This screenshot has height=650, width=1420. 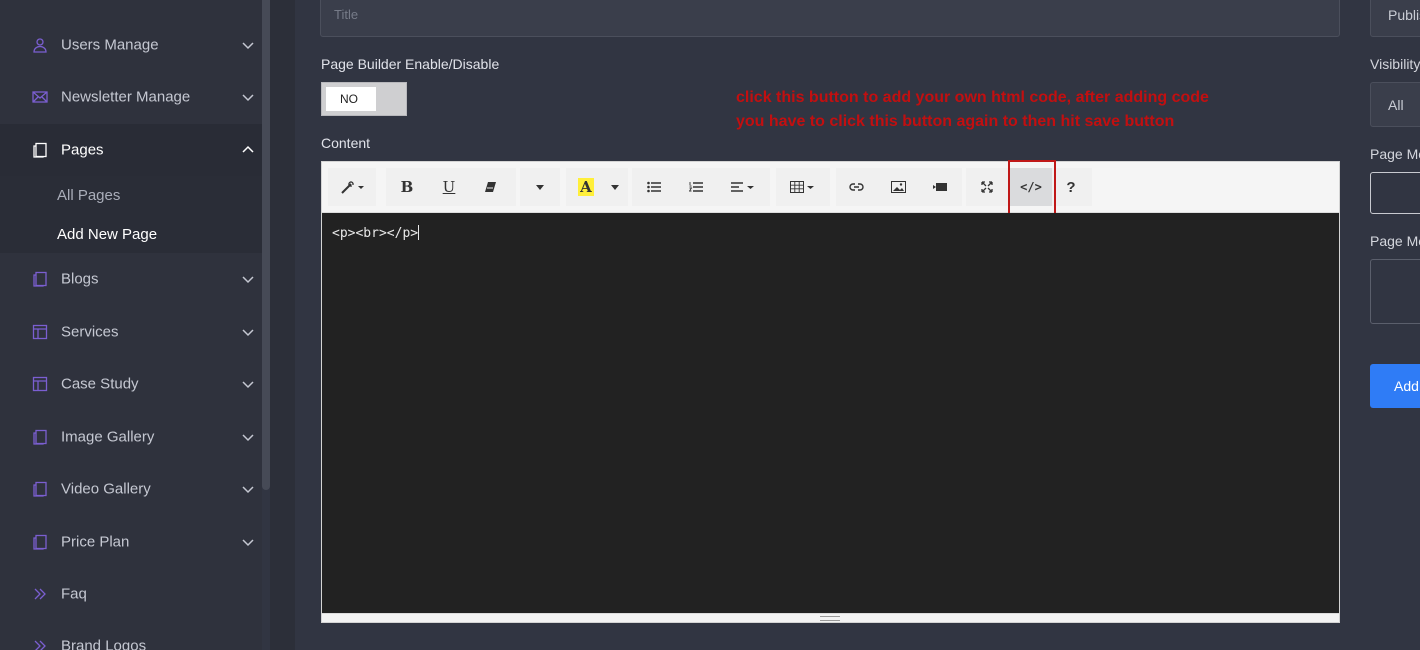 What do you see at coordinates (40, 542) in the screenshot?
I see `price-plan-icon` at bounding box center [40, 542].